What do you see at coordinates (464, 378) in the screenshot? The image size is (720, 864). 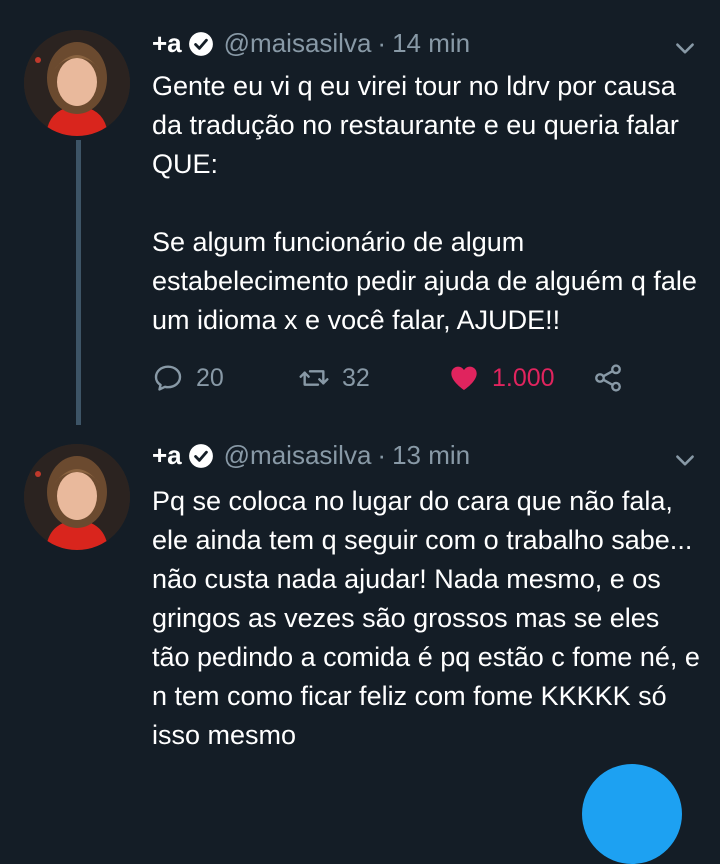 I see `heart-icon` at bounding box center [464, 378].